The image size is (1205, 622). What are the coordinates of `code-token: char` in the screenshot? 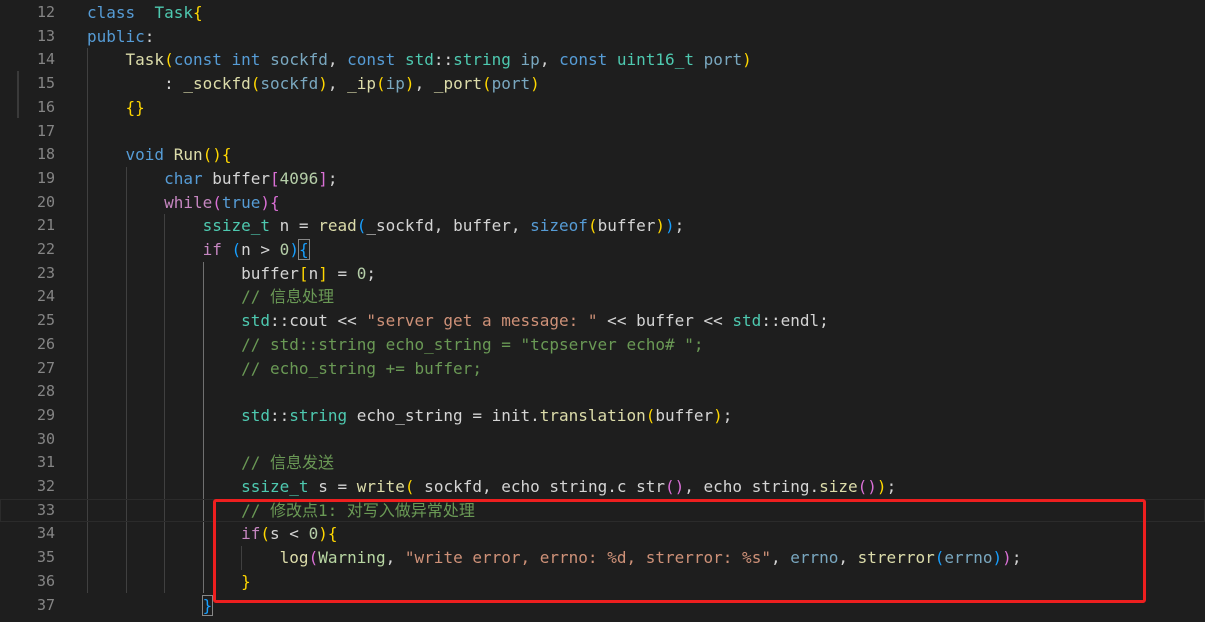 It's located at (183, 178).